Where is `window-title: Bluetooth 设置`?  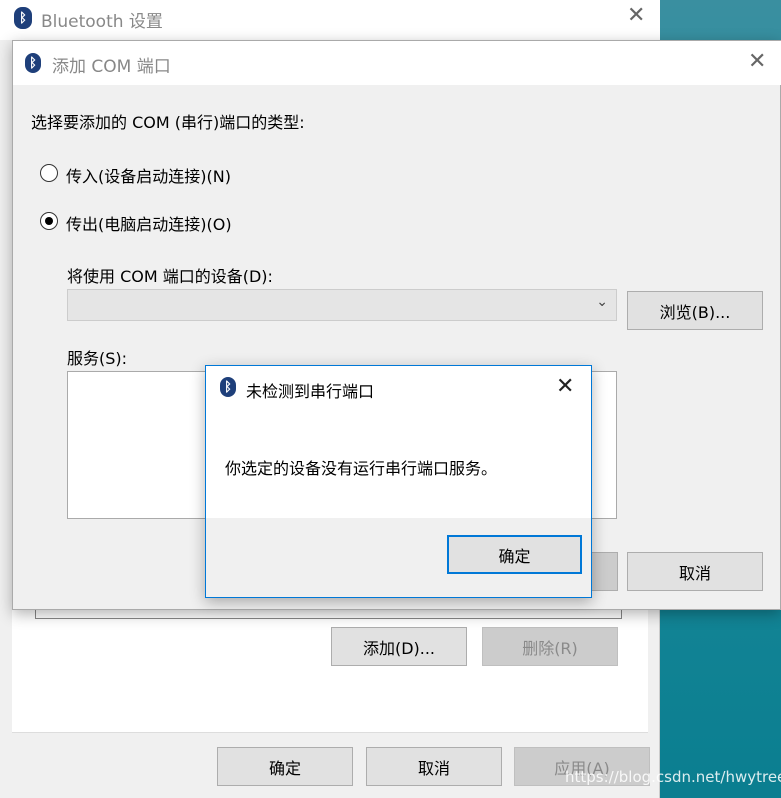 window-title: Bluetooth 设置 is located at coordinates (102, 22).